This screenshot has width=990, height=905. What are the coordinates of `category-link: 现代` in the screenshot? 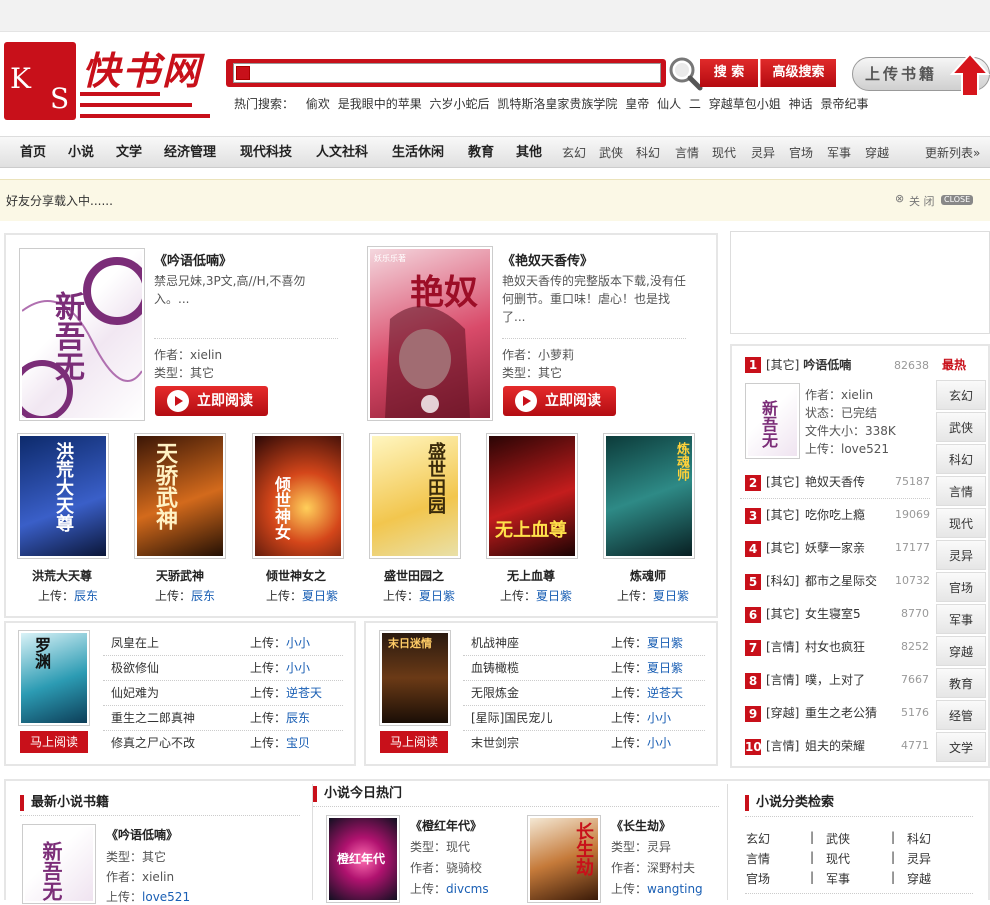 It's located at (838, 858).